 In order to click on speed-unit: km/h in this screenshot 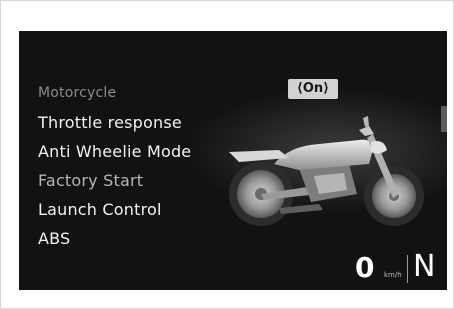, I will do `click(393, 275)`.